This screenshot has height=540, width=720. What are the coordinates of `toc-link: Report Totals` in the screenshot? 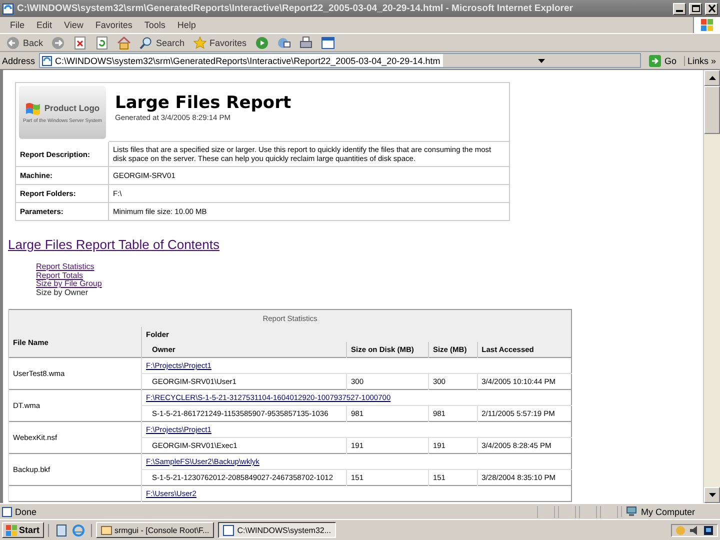 It's located at (59, 276).